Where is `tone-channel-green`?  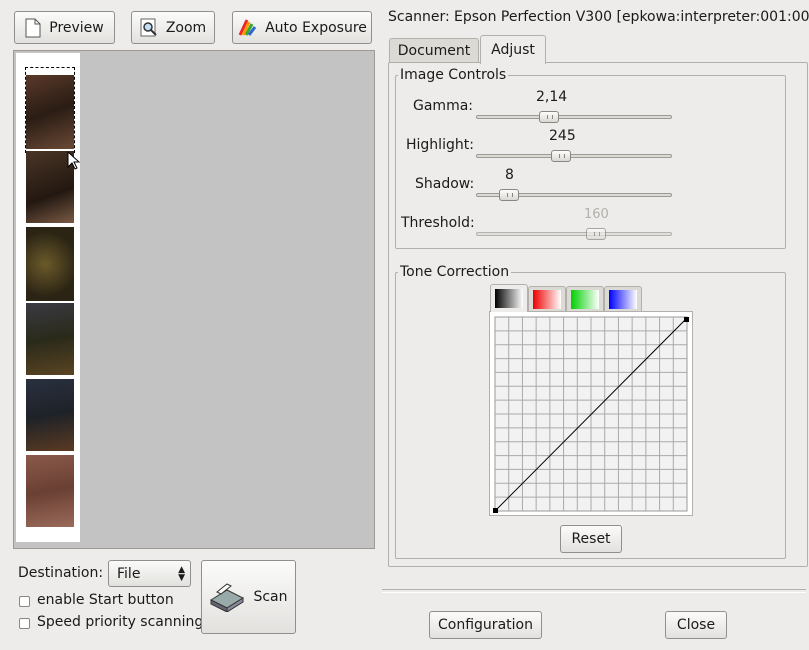
tone-channel-green is located at coordinates (585, 299).